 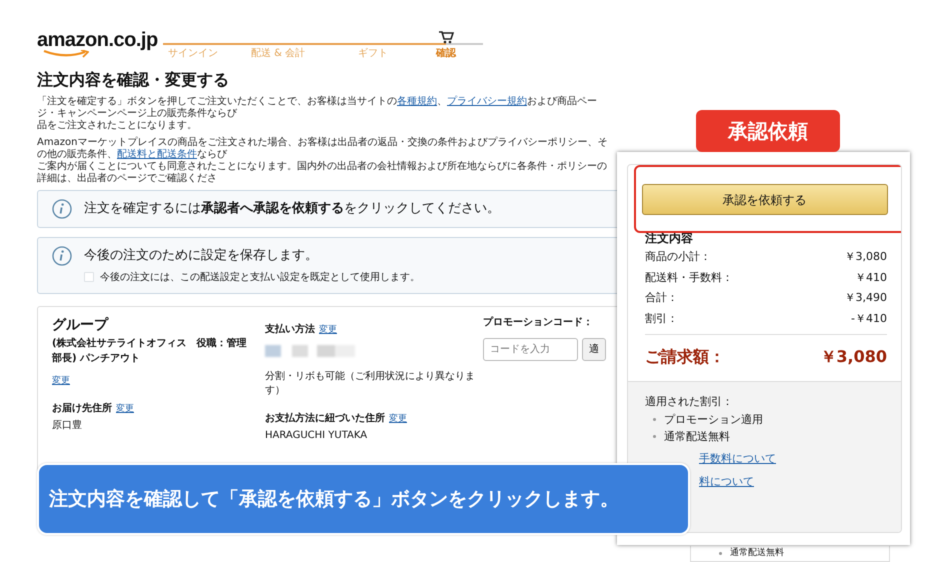 I want to click on logo: amazon.co.jp, so click(x=97, y=40).